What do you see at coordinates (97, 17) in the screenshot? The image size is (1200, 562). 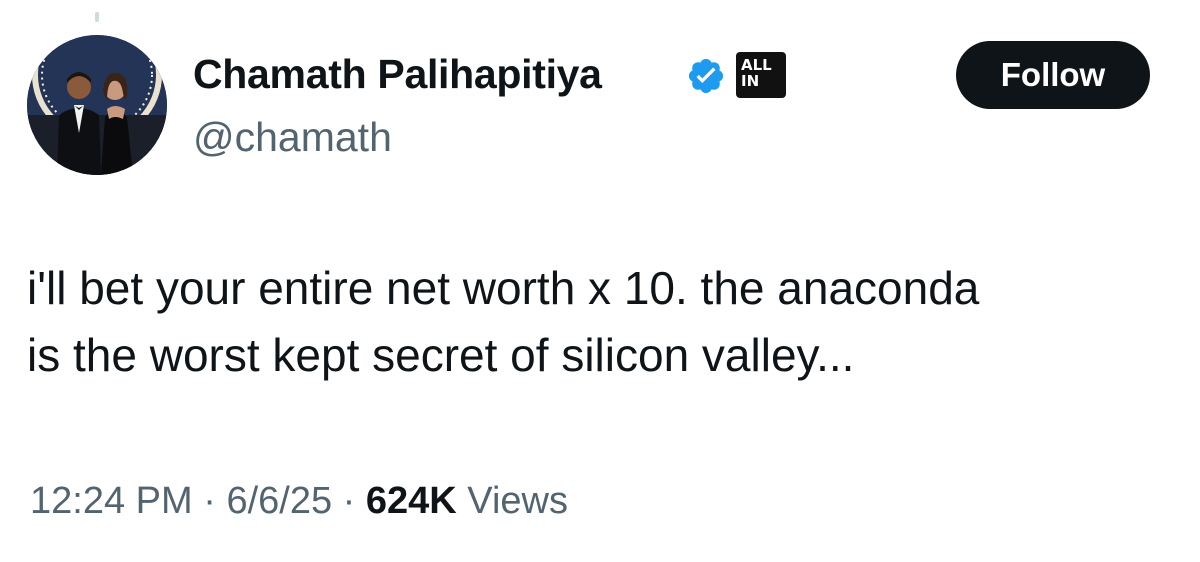 I see `top-indicator` at bounding box center [97, 17].